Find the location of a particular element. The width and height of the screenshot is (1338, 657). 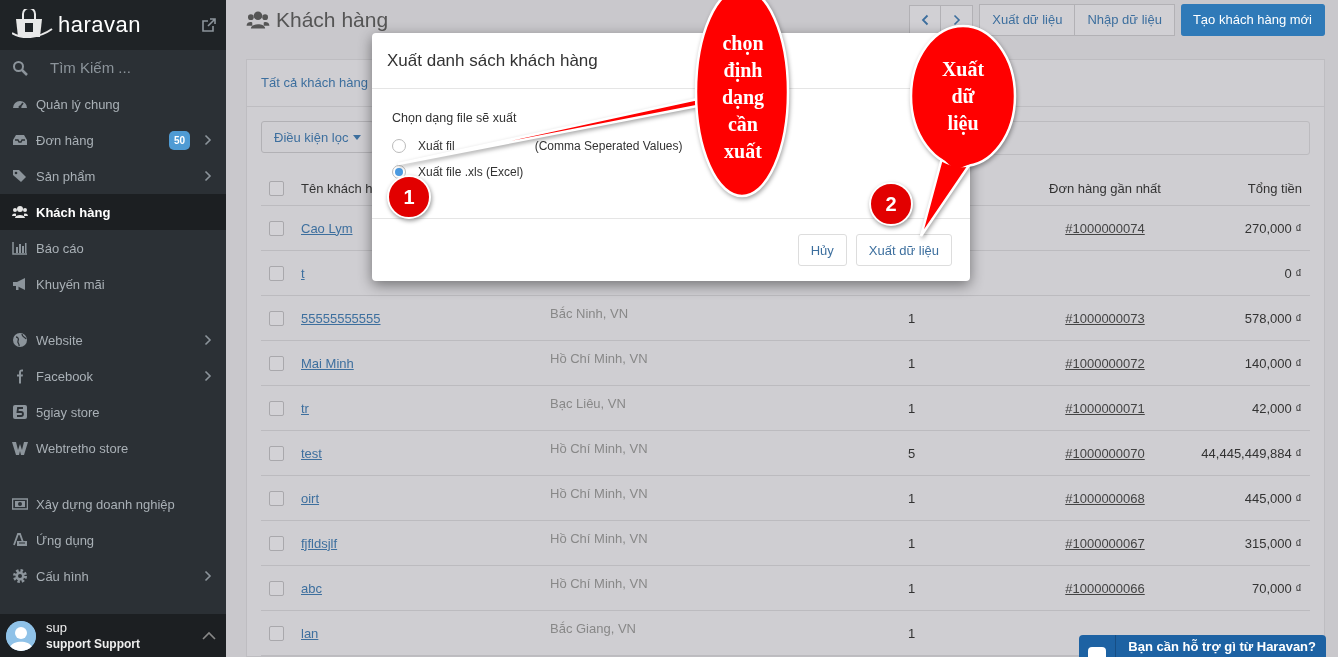

chevron-left-icon is located at coordinates (925, 19).